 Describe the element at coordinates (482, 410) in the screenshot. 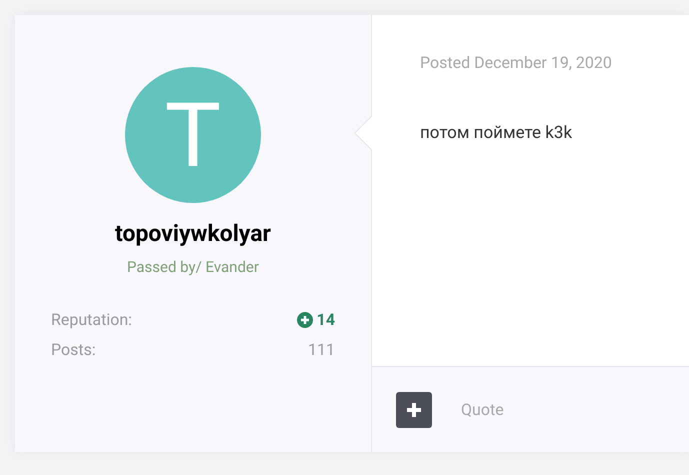

I see `quote-button: Quote` at that location.